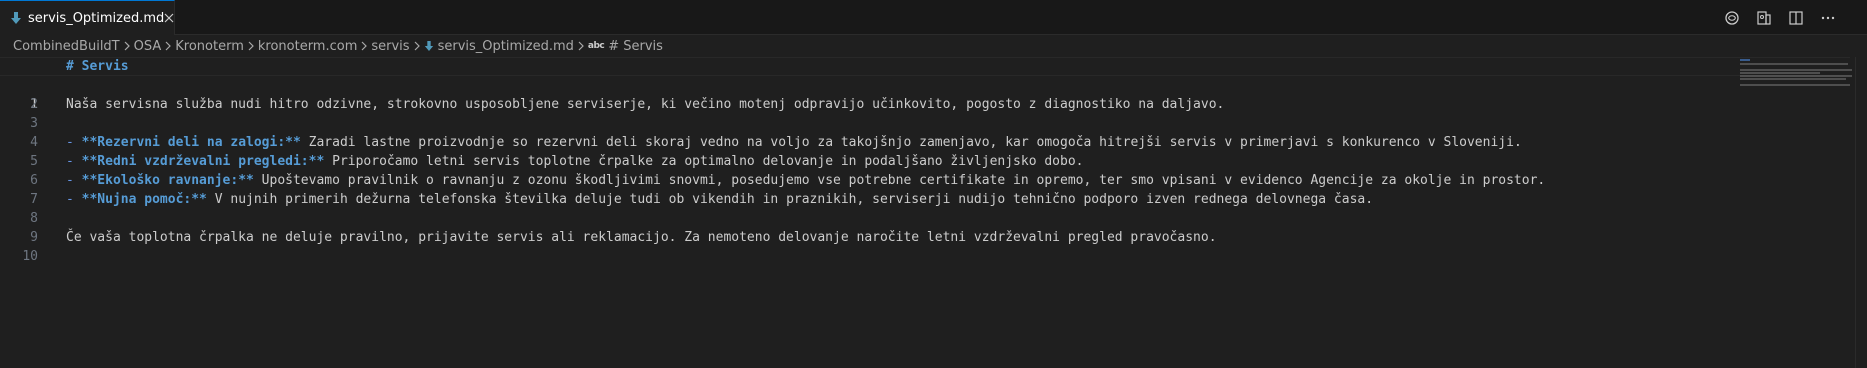 The width and height of the screenshot is (1867, 368). What do you see at coordinates (1764, 18) in the screenshot?
I see `open-preview-to-side-icon` at bounding box center [1764, 18].